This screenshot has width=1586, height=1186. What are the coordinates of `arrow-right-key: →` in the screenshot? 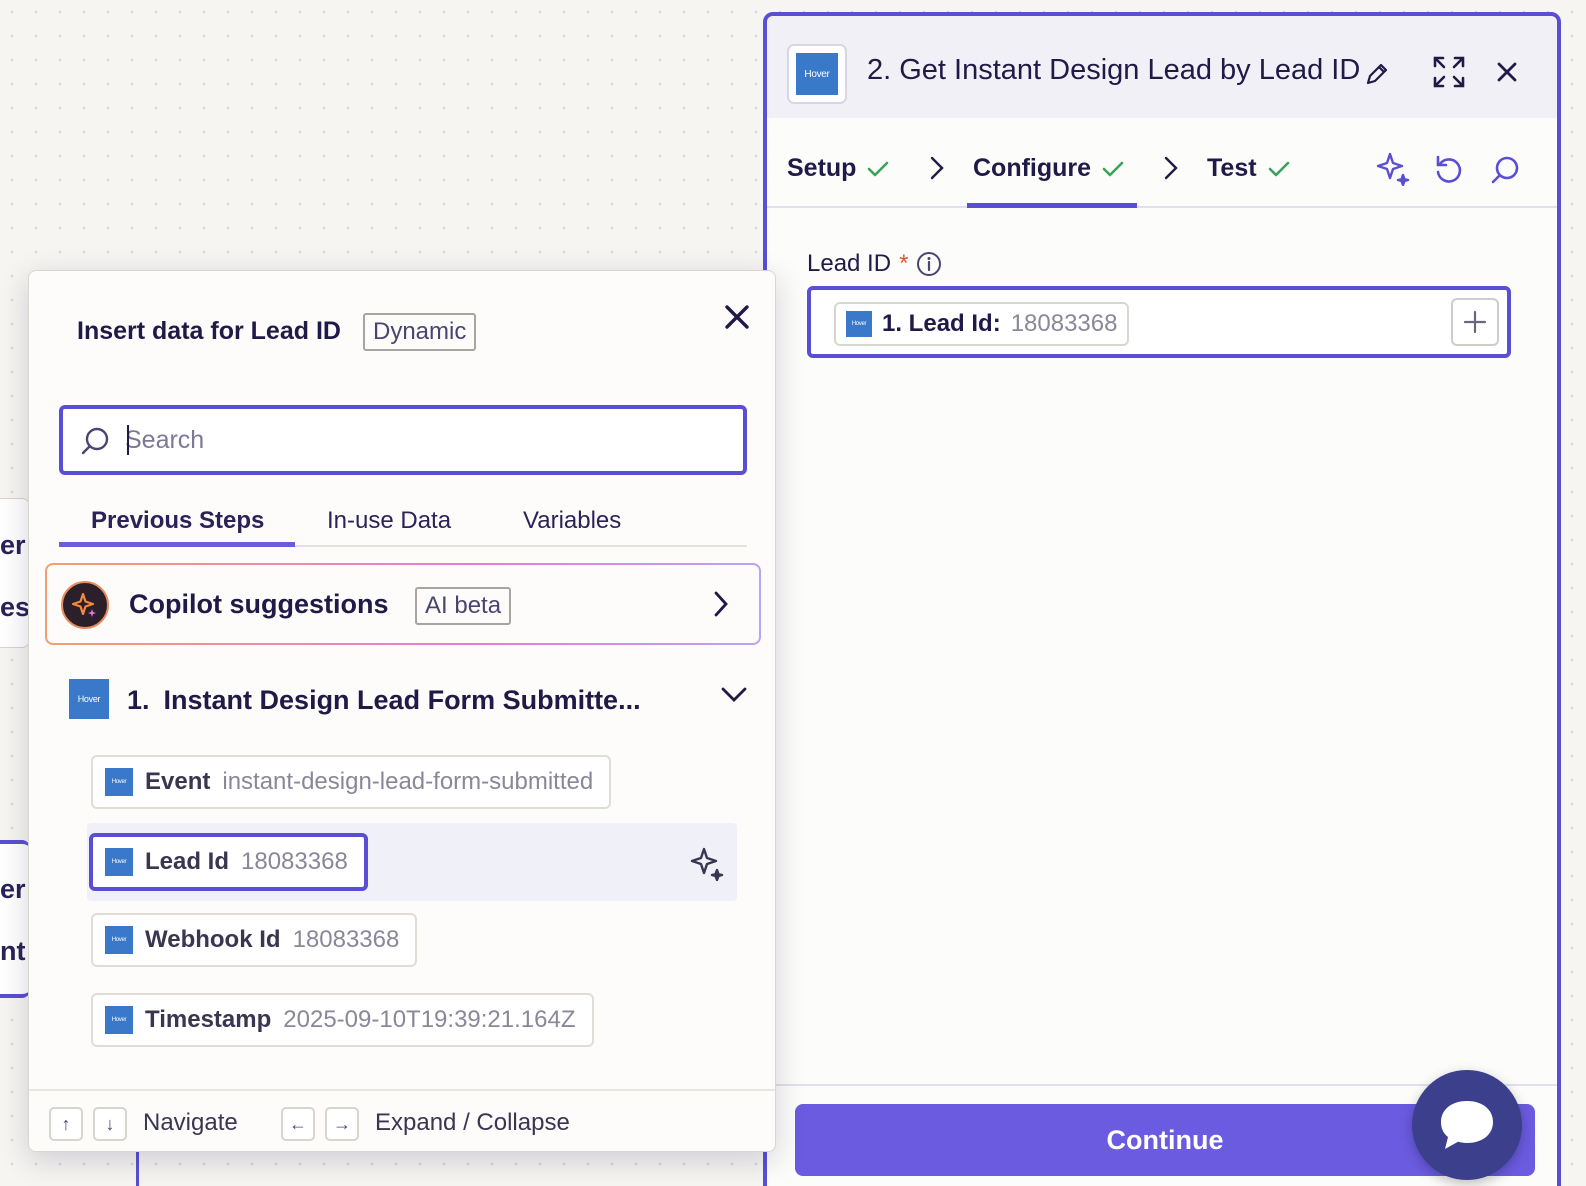 It's located at (342, 1124).